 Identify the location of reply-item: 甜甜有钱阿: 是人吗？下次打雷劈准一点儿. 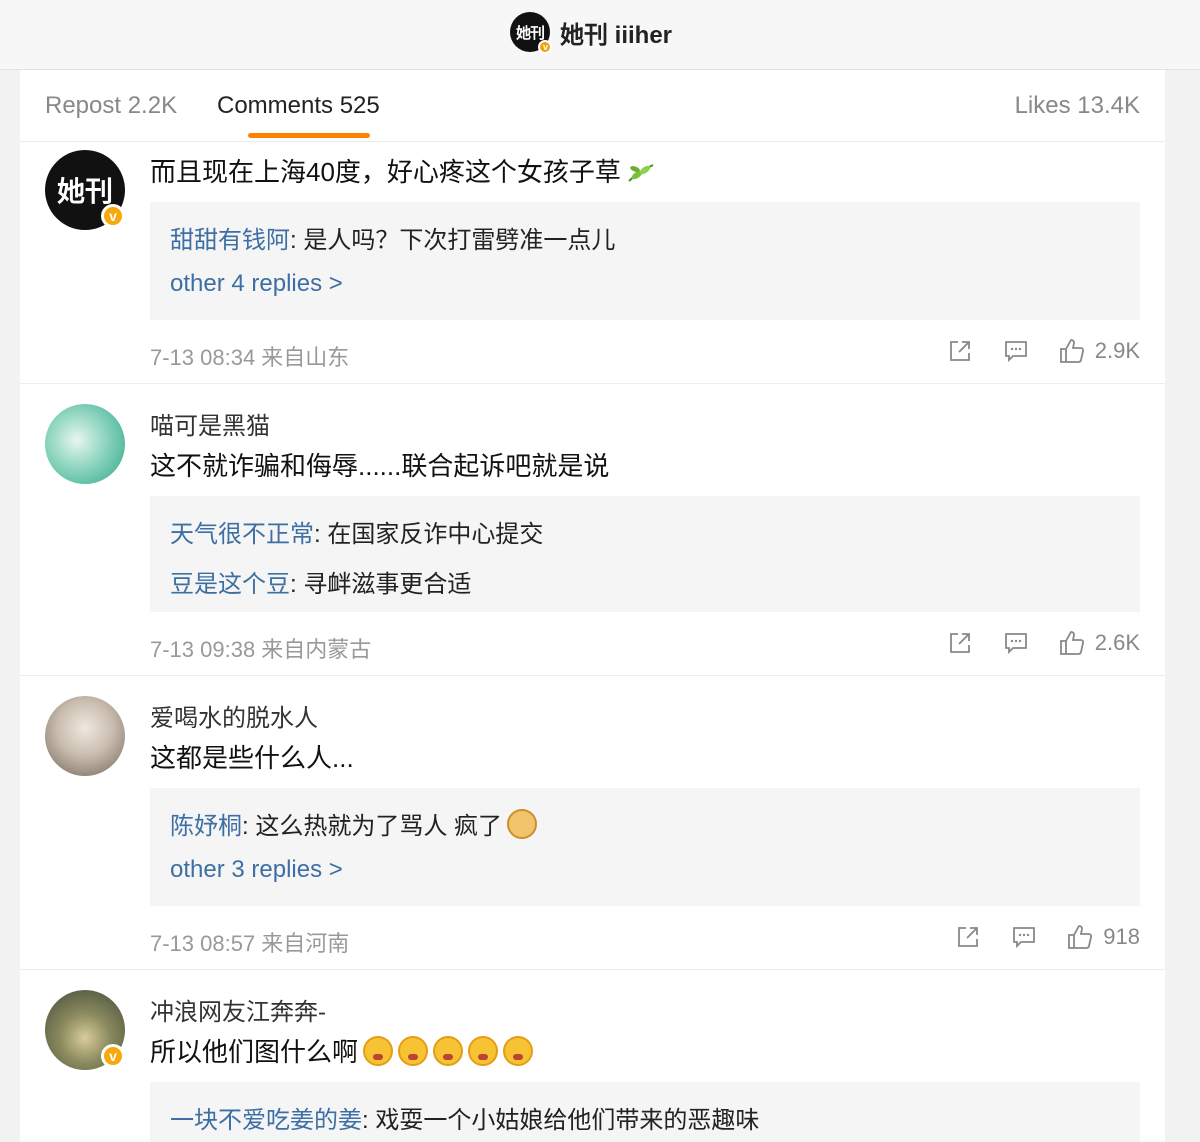
(392, 237).